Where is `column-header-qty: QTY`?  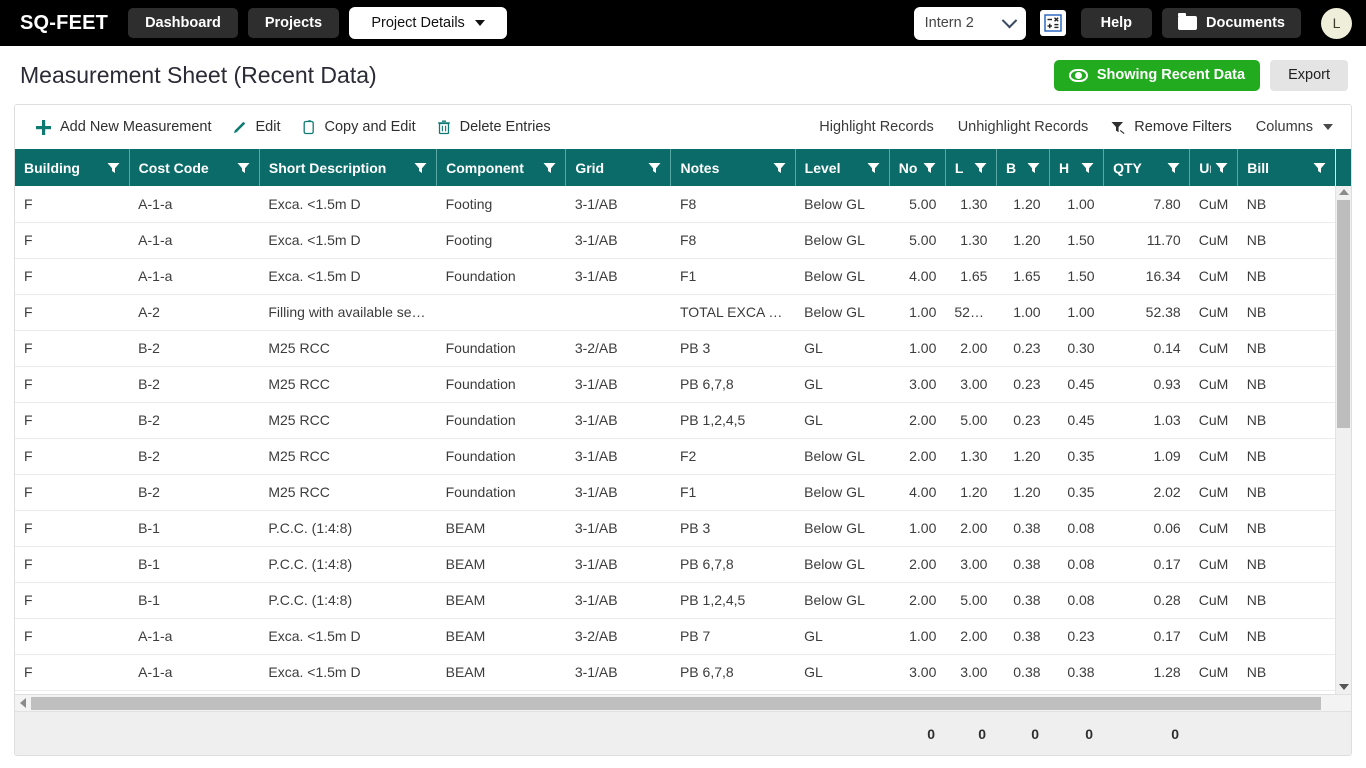 column-header-qty: QTY is located at coordinates (1147, 167).